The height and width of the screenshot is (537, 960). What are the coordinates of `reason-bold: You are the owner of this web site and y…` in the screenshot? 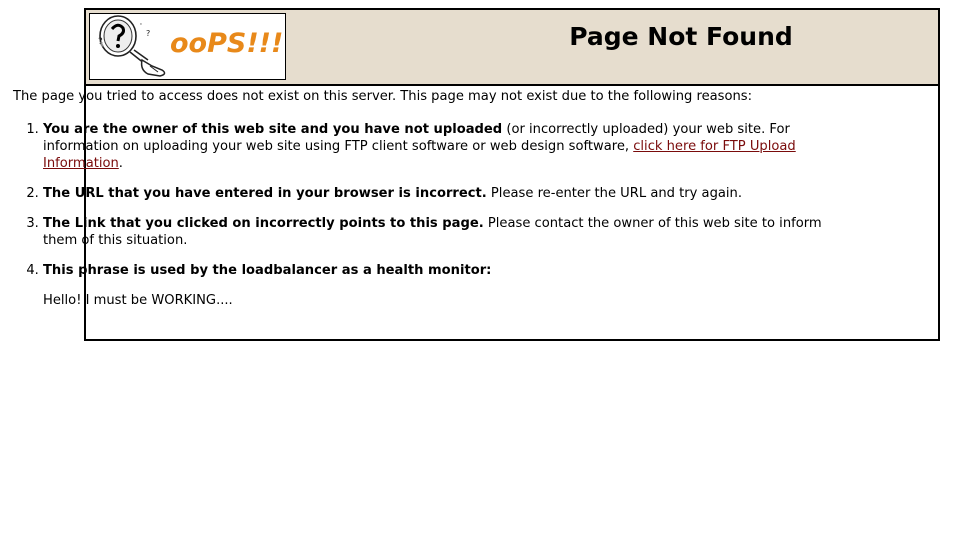 It's located at (273, 129).